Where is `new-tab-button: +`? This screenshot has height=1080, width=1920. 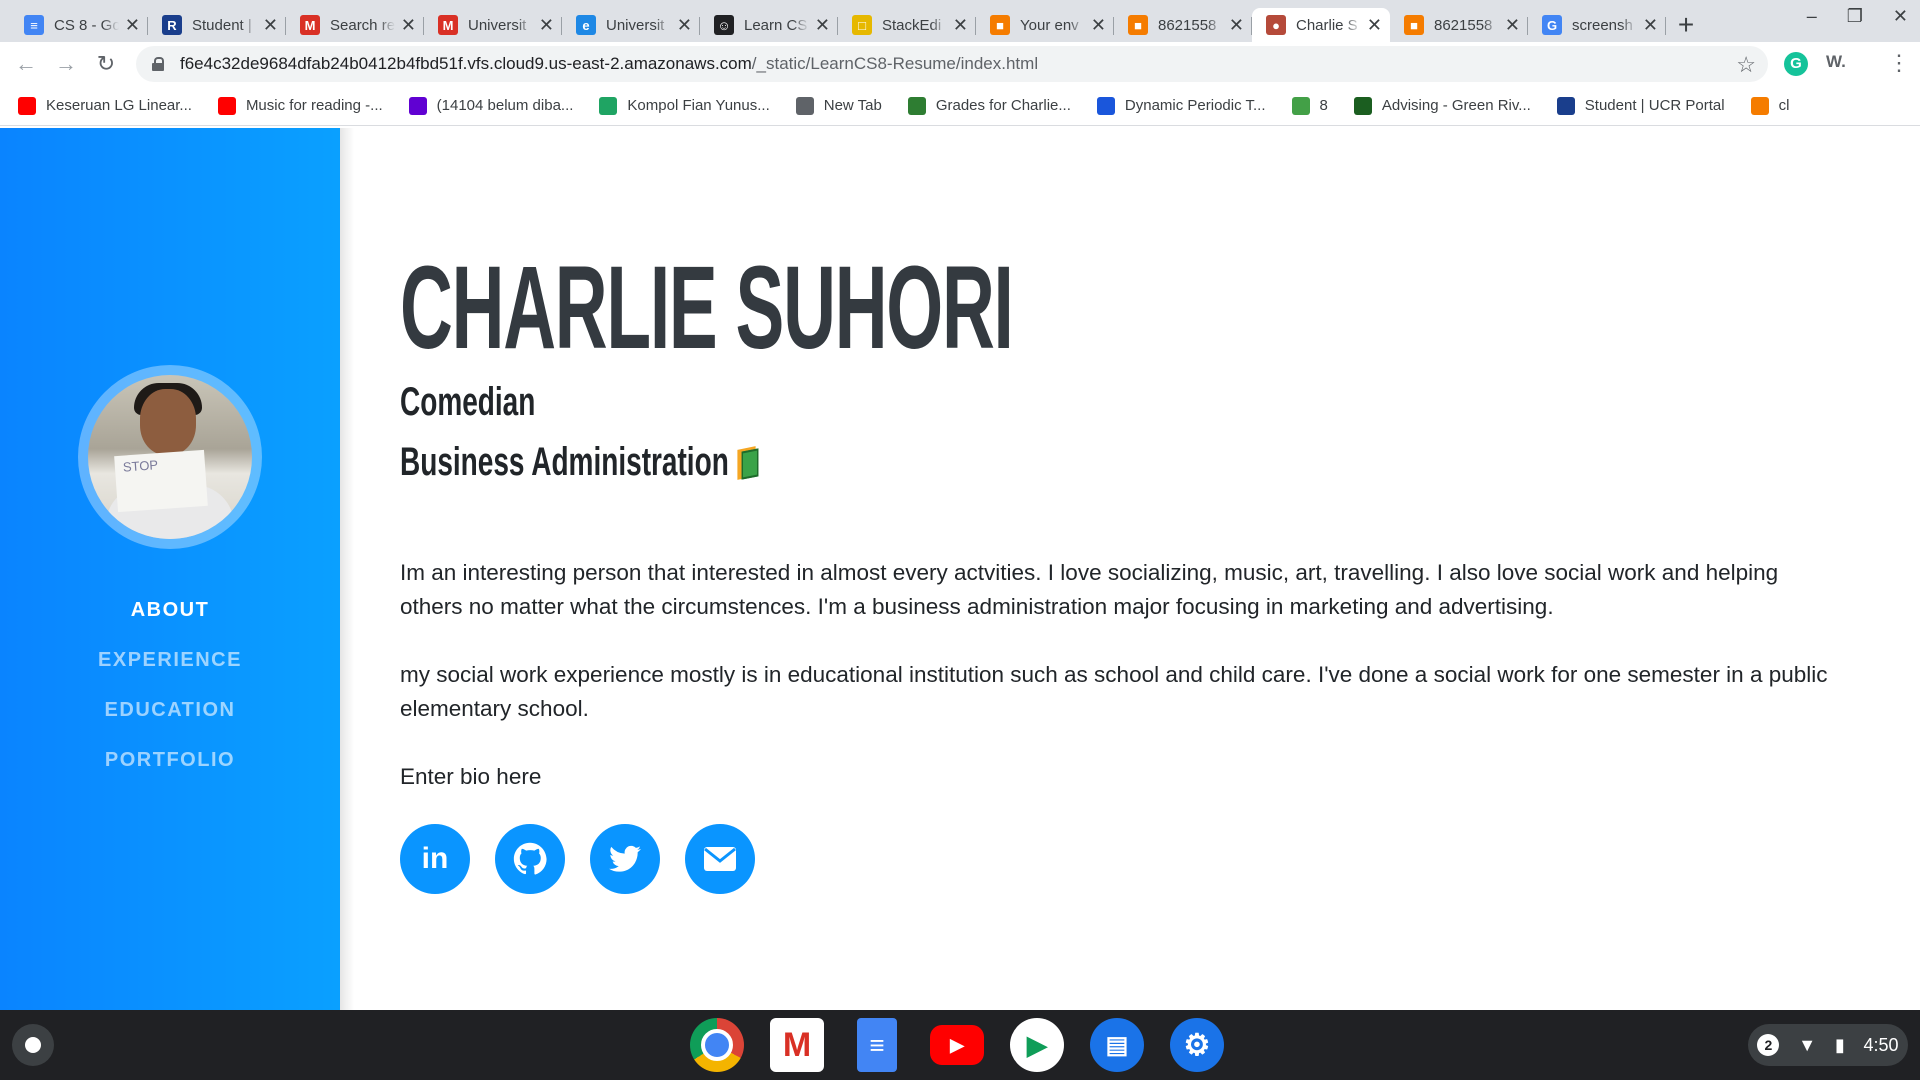
new-tab-button: + is located at coordinates (1686, 25).